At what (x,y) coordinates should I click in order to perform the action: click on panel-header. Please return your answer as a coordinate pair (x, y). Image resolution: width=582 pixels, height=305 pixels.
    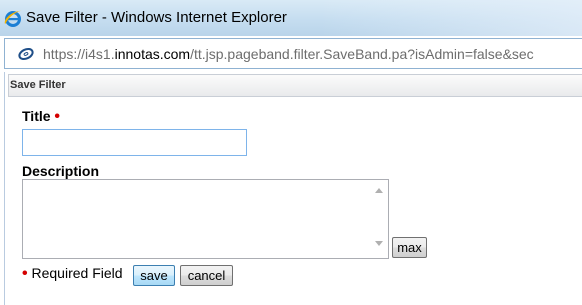
    Looking at the image, I should click on (295, 85).